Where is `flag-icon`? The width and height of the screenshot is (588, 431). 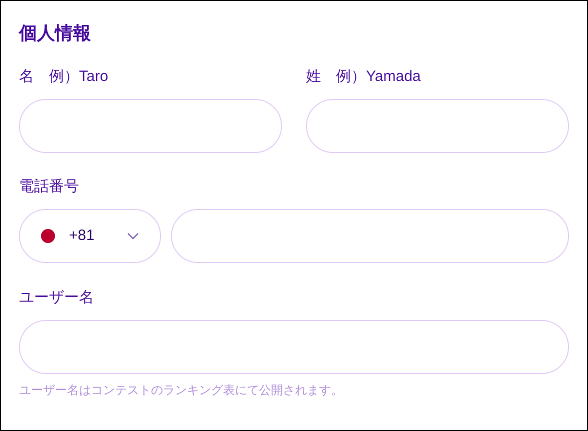 flag-icon is located at coordinates (48, 236).